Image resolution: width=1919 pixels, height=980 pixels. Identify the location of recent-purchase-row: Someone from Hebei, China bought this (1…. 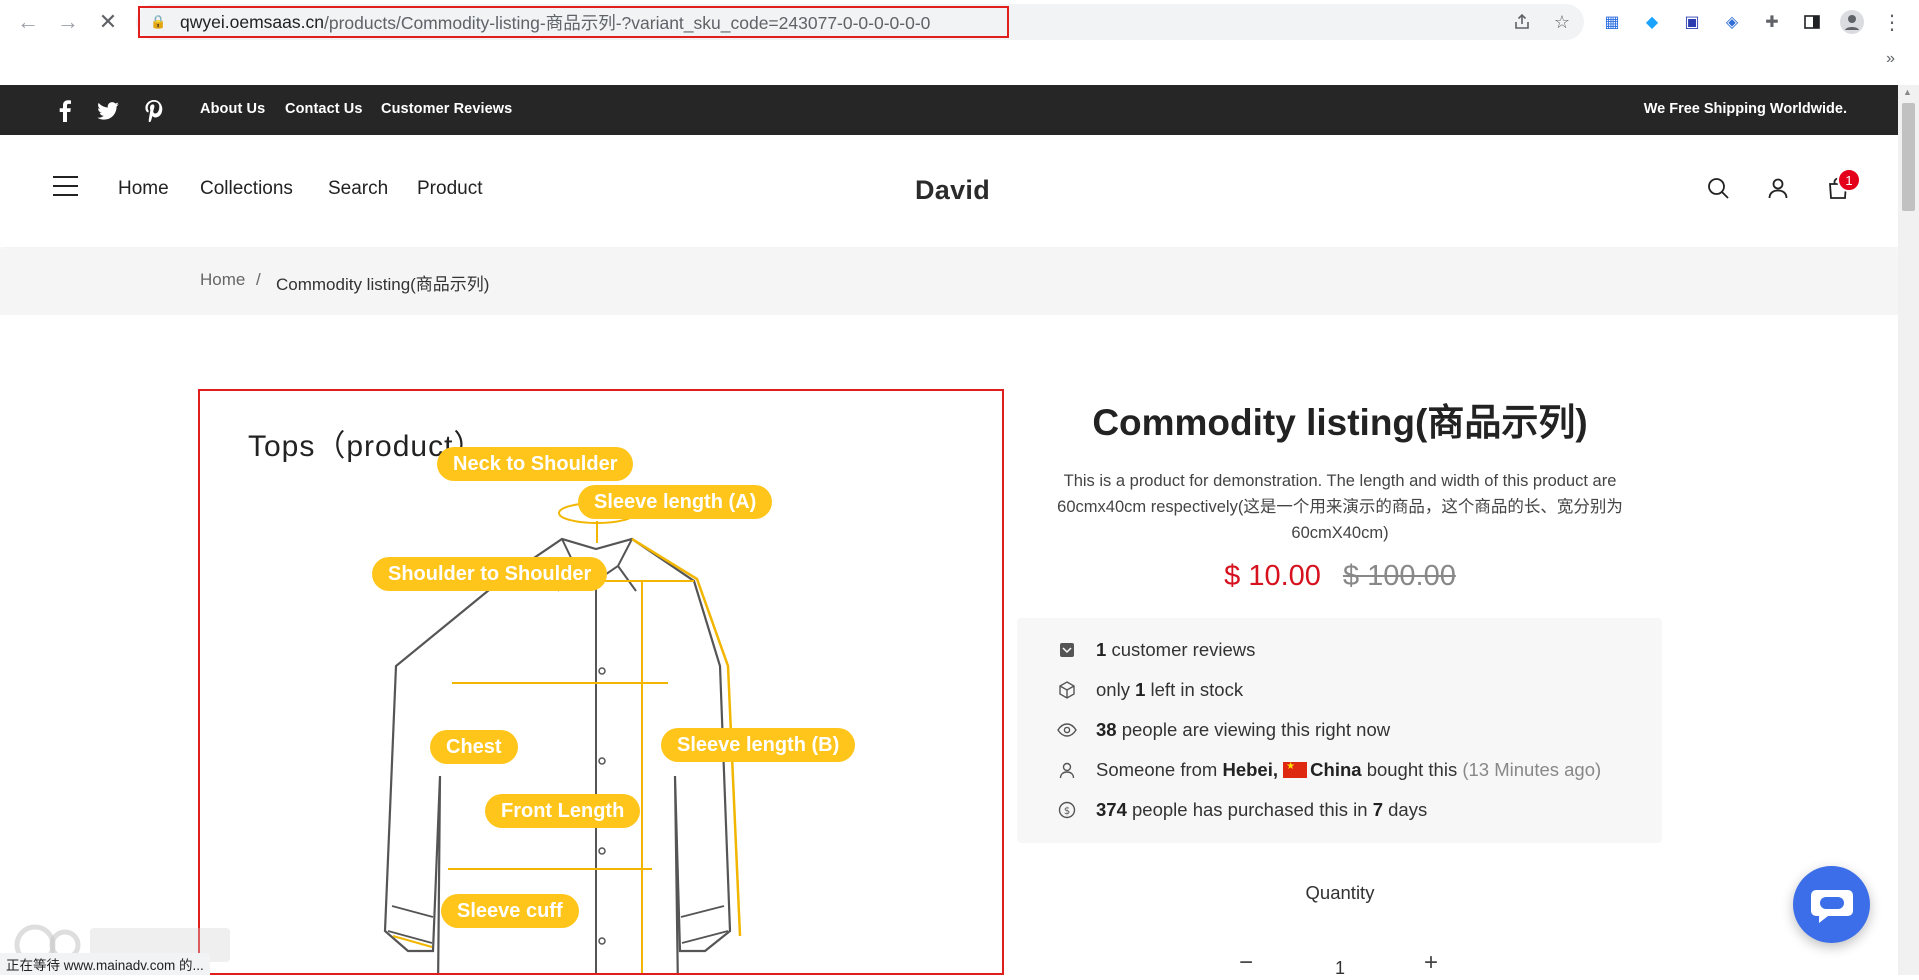
(1329, 770).